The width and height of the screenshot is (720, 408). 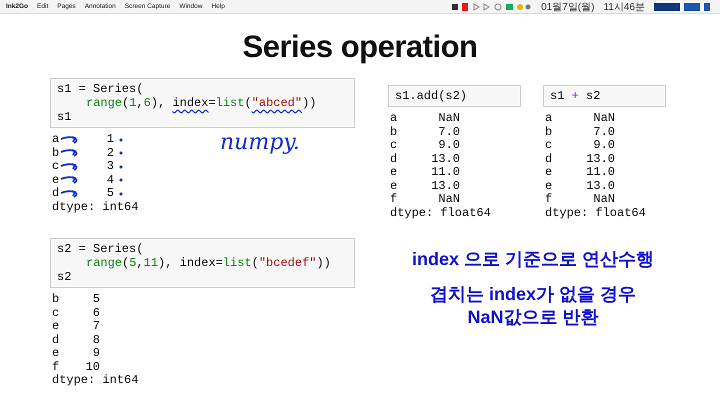 I want to click on menu-clock: 11시46분, so click(x=624, y=7).